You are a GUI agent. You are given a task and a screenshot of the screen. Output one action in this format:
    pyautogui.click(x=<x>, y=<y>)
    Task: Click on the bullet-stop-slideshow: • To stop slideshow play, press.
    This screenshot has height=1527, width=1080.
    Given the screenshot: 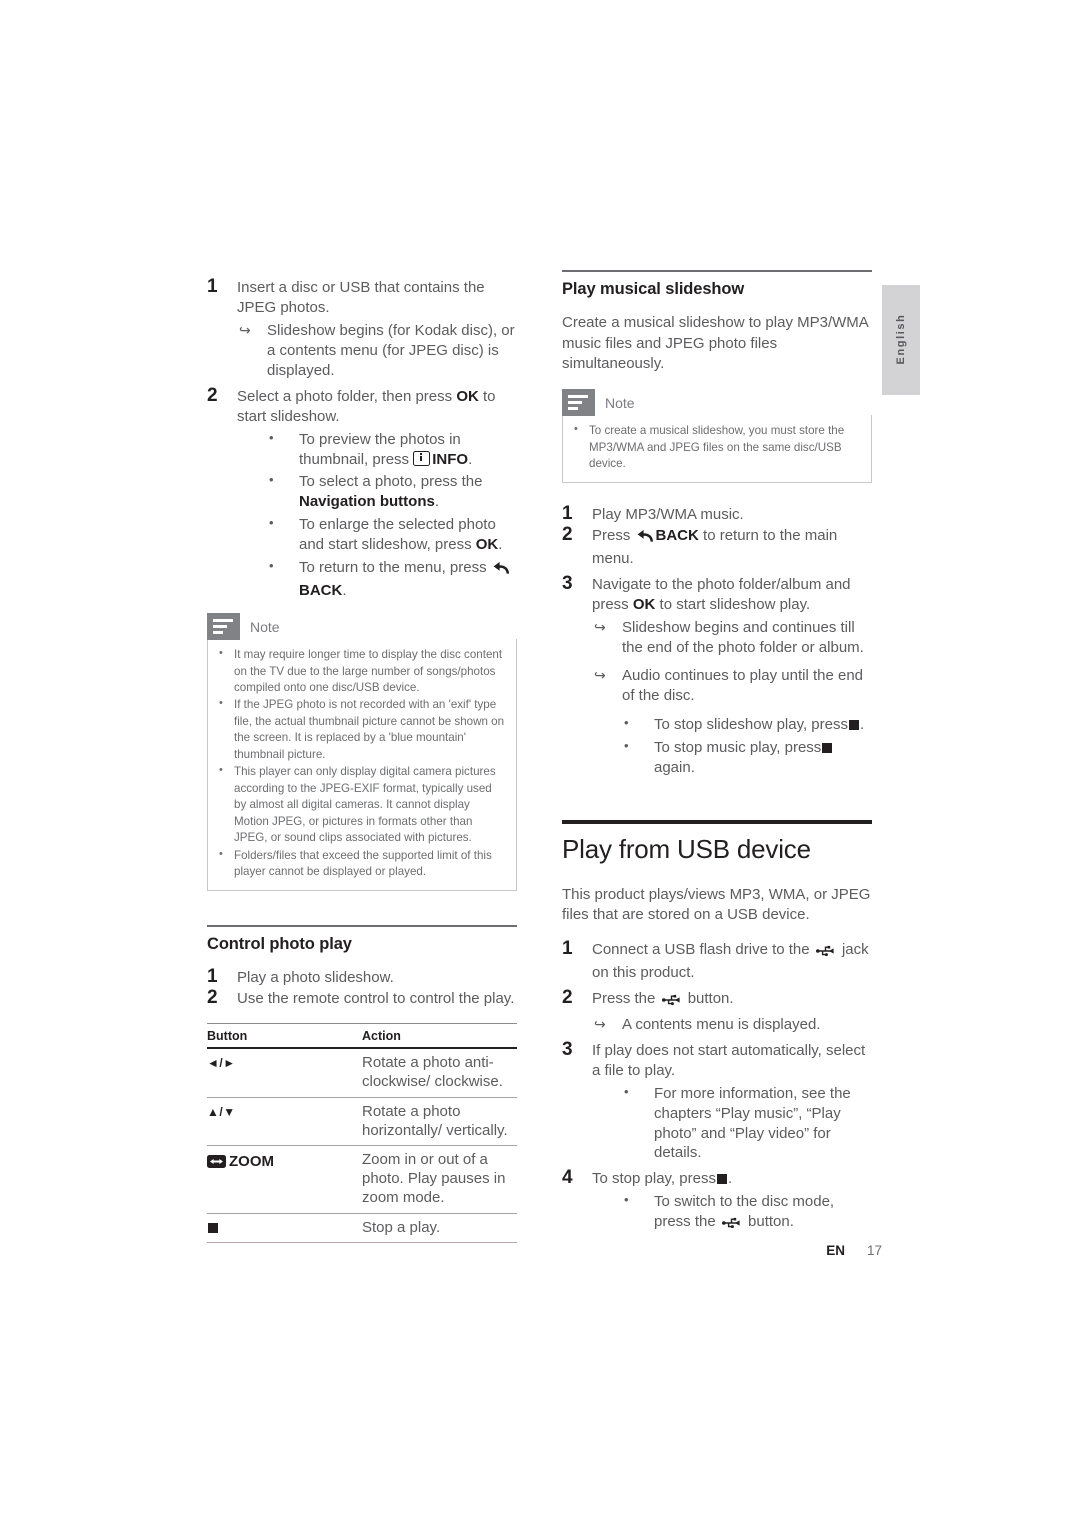 What is the action you would take?
    pyautogui.click(x=732, y=725)
    